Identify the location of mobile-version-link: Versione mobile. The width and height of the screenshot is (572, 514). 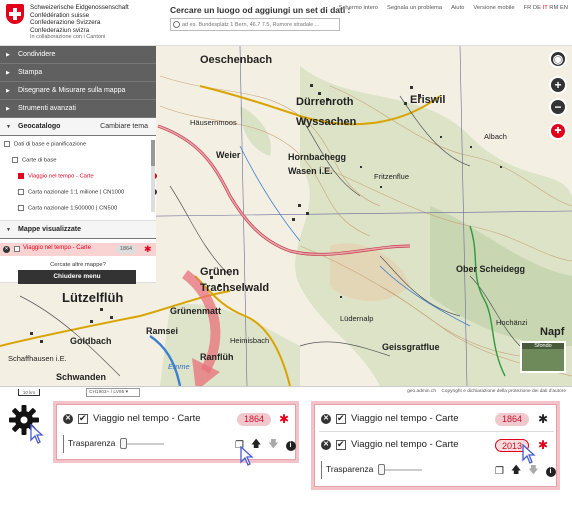
(493, 8).